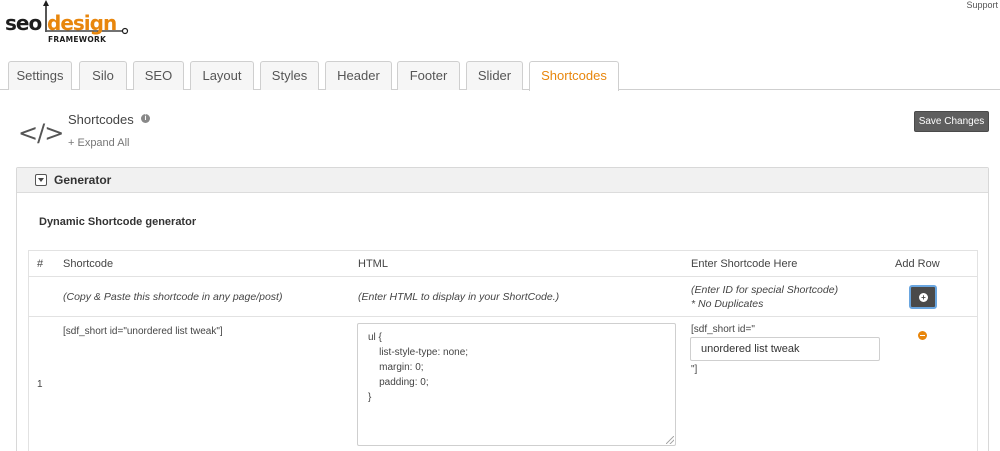 Image resolution: width=1000 pixels, height=451 pixels. What do you see at coordinates (694, 369) in the screenshot?
I see `id-suffix: "]` at bounding box center [694, 369].